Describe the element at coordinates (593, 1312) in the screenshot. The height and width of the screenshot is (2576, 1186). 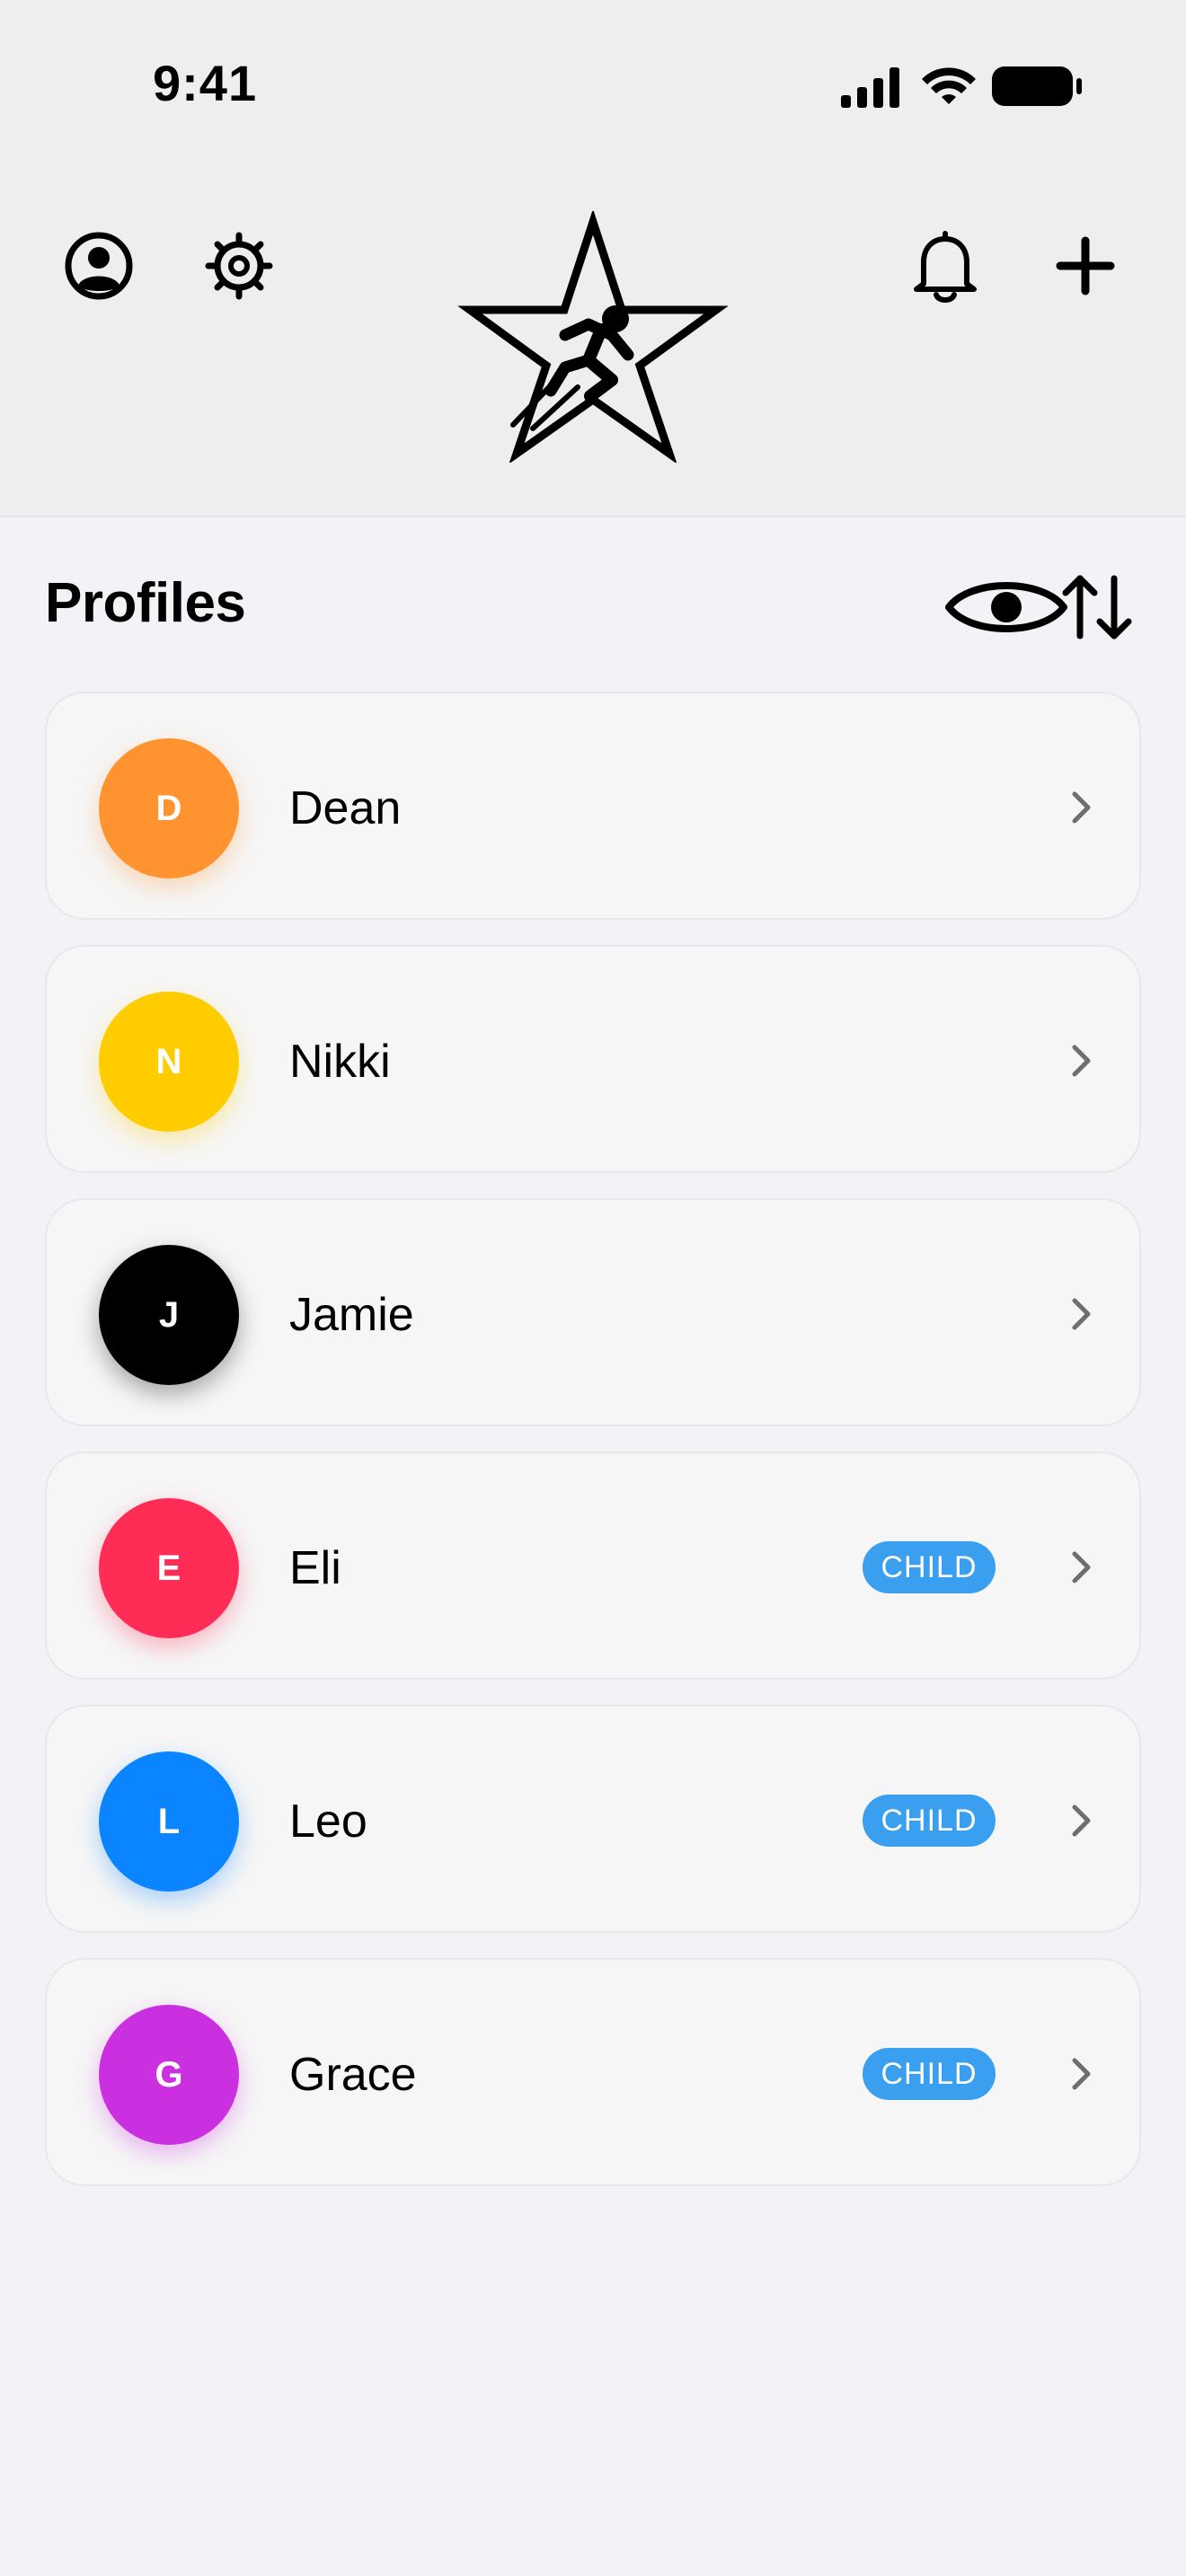
I see `profile-card: J Jamie` at that location.